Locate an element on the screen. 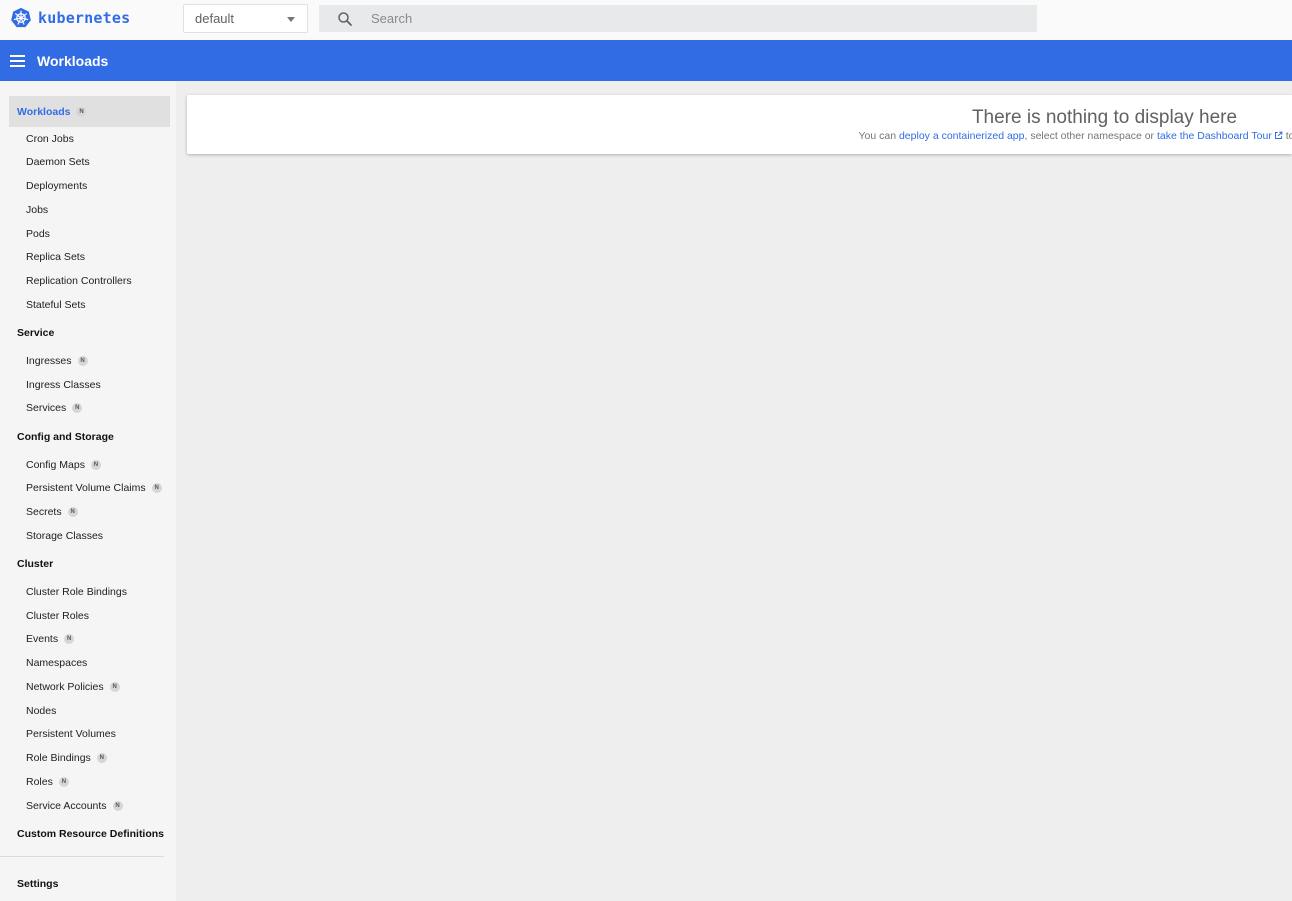 The width and height of the screenshot is (1292, 901). sidebar-item-services: Services N is located at coordinates (54, 408).